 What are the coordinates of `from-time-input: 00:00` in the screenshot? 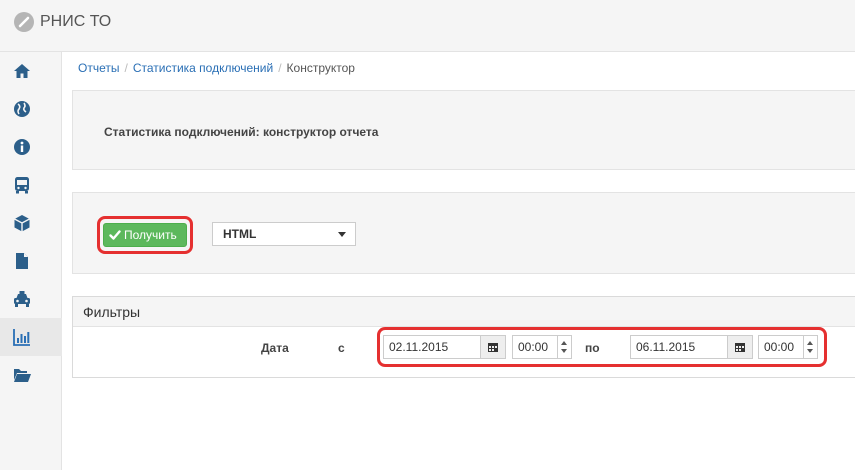 It's located at (535, 347).